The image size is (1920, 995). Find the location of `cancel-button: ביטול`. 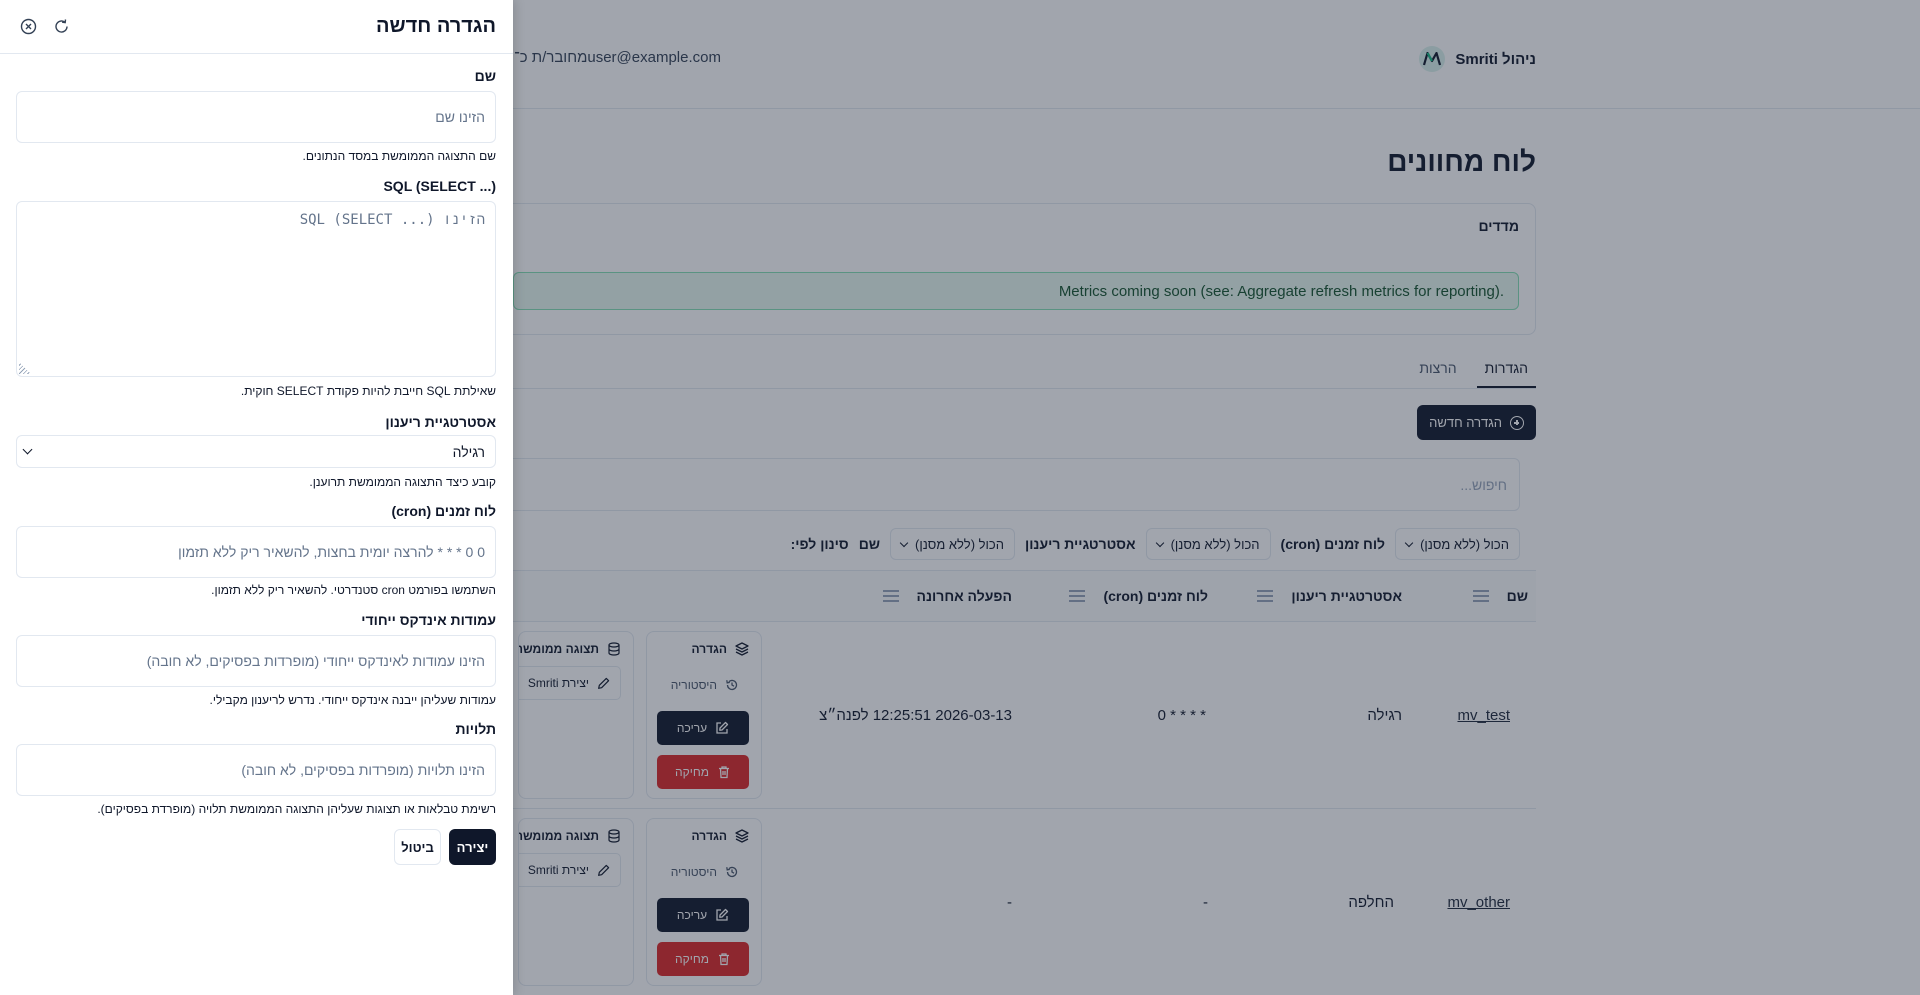

cancel-button: ביטול is located at coordinates (417, 847).